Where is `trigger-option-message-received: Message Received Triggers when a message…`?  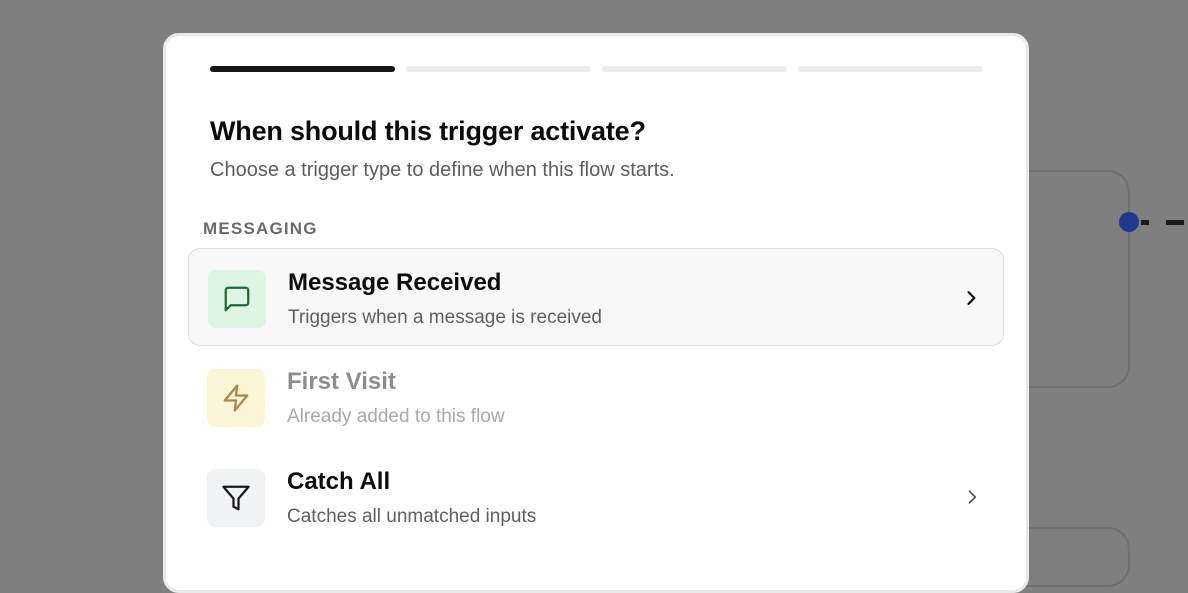 trigger-option-message-received: Message Received Triggers when a message… is located at coordinates (596, 297).